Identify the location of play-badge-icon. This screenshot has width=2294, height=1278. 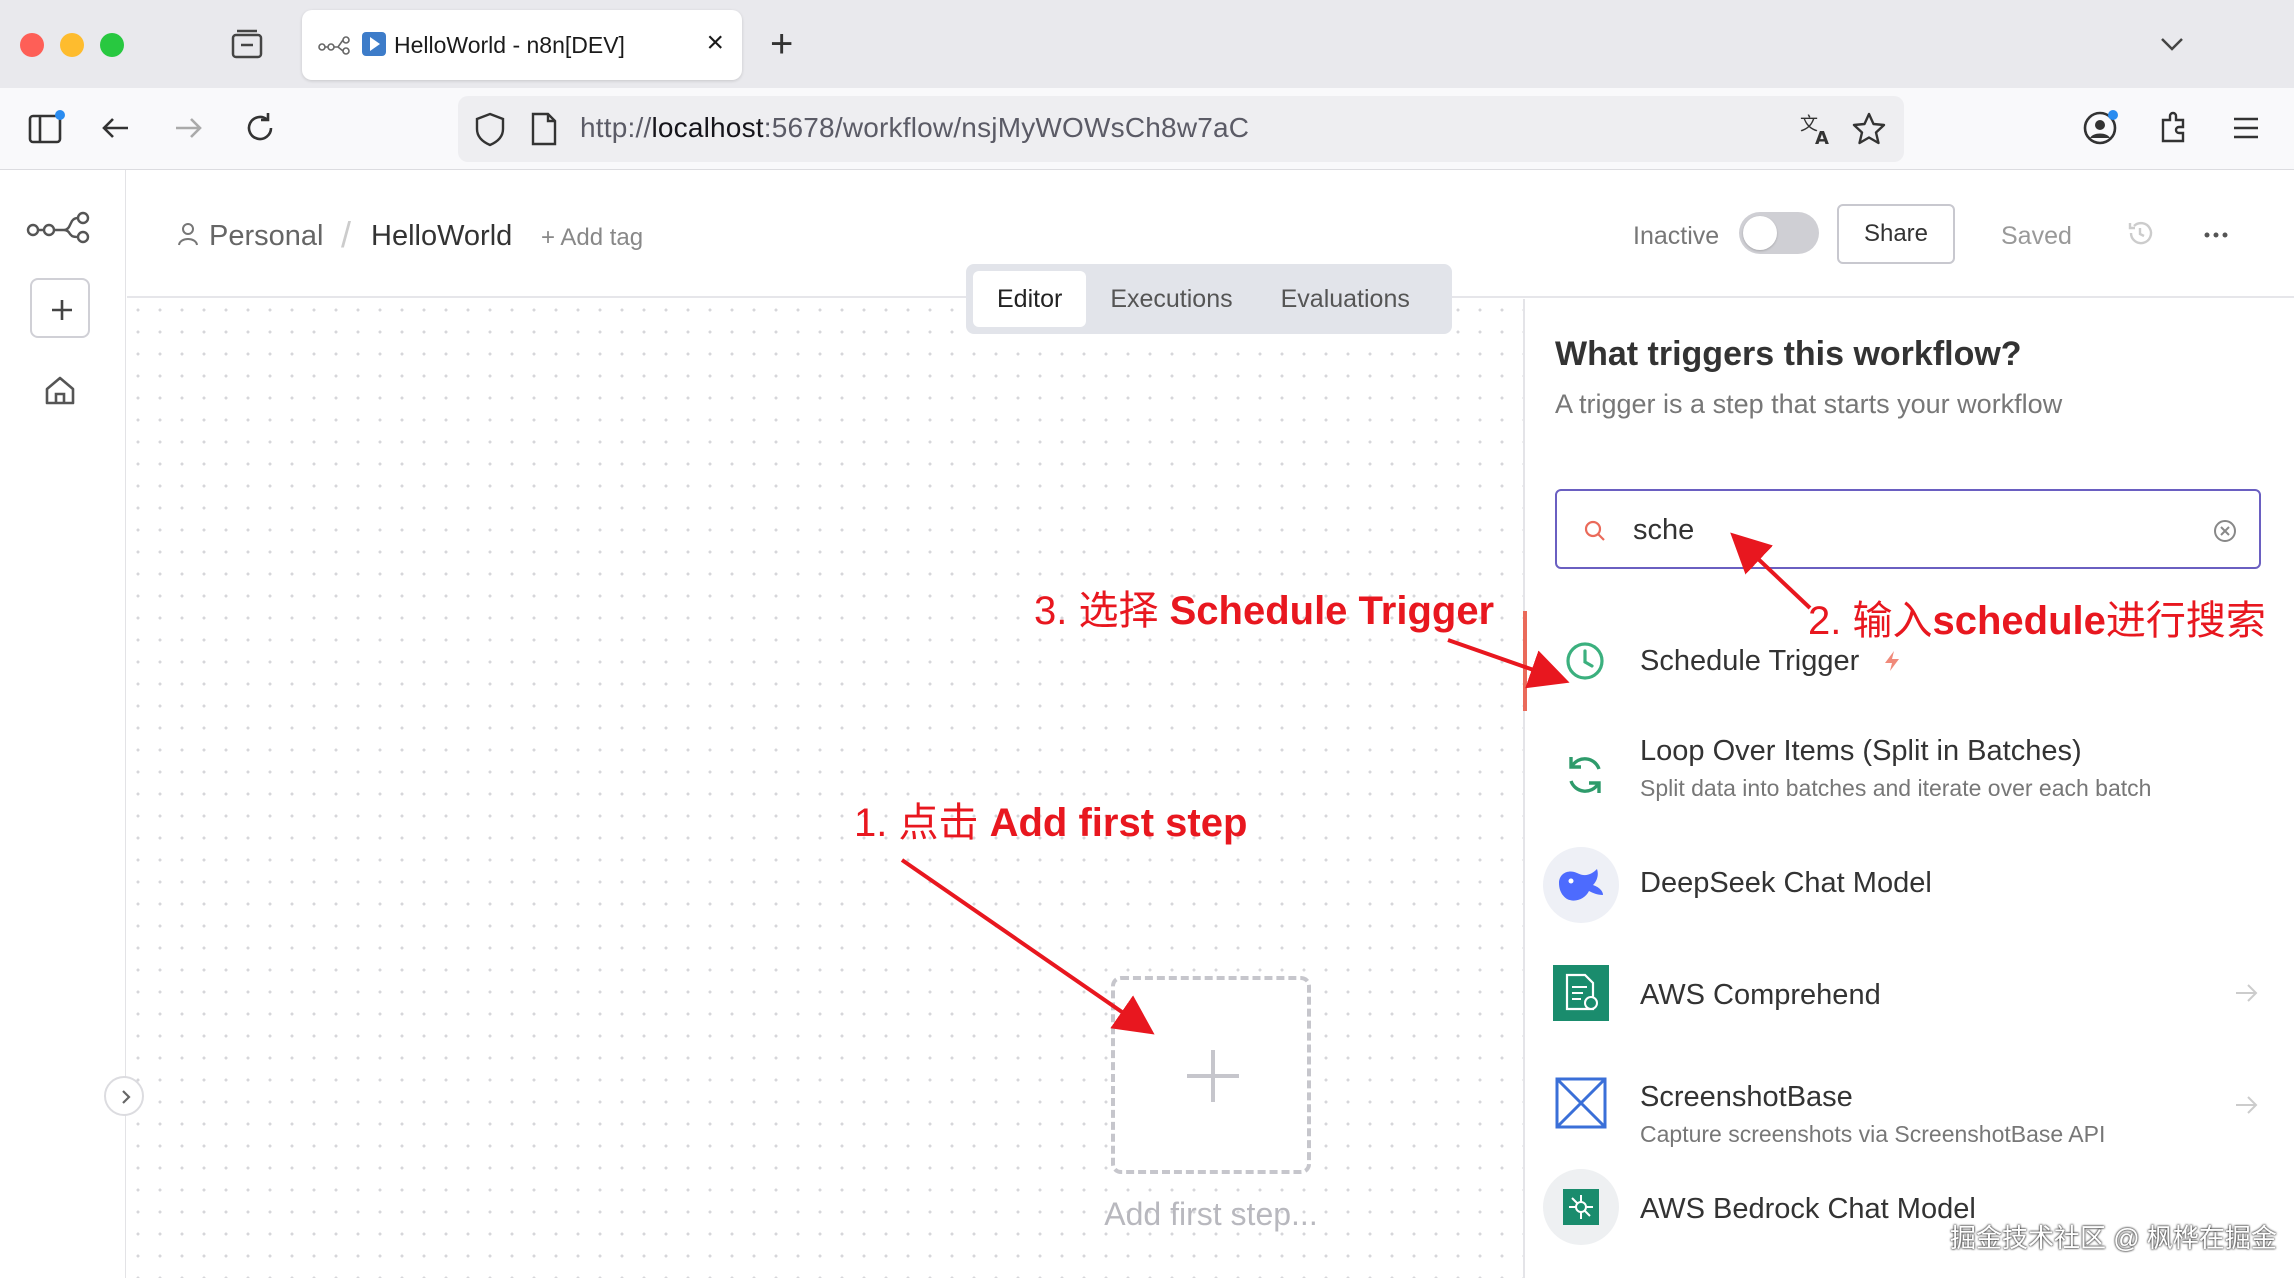
(374, 44).